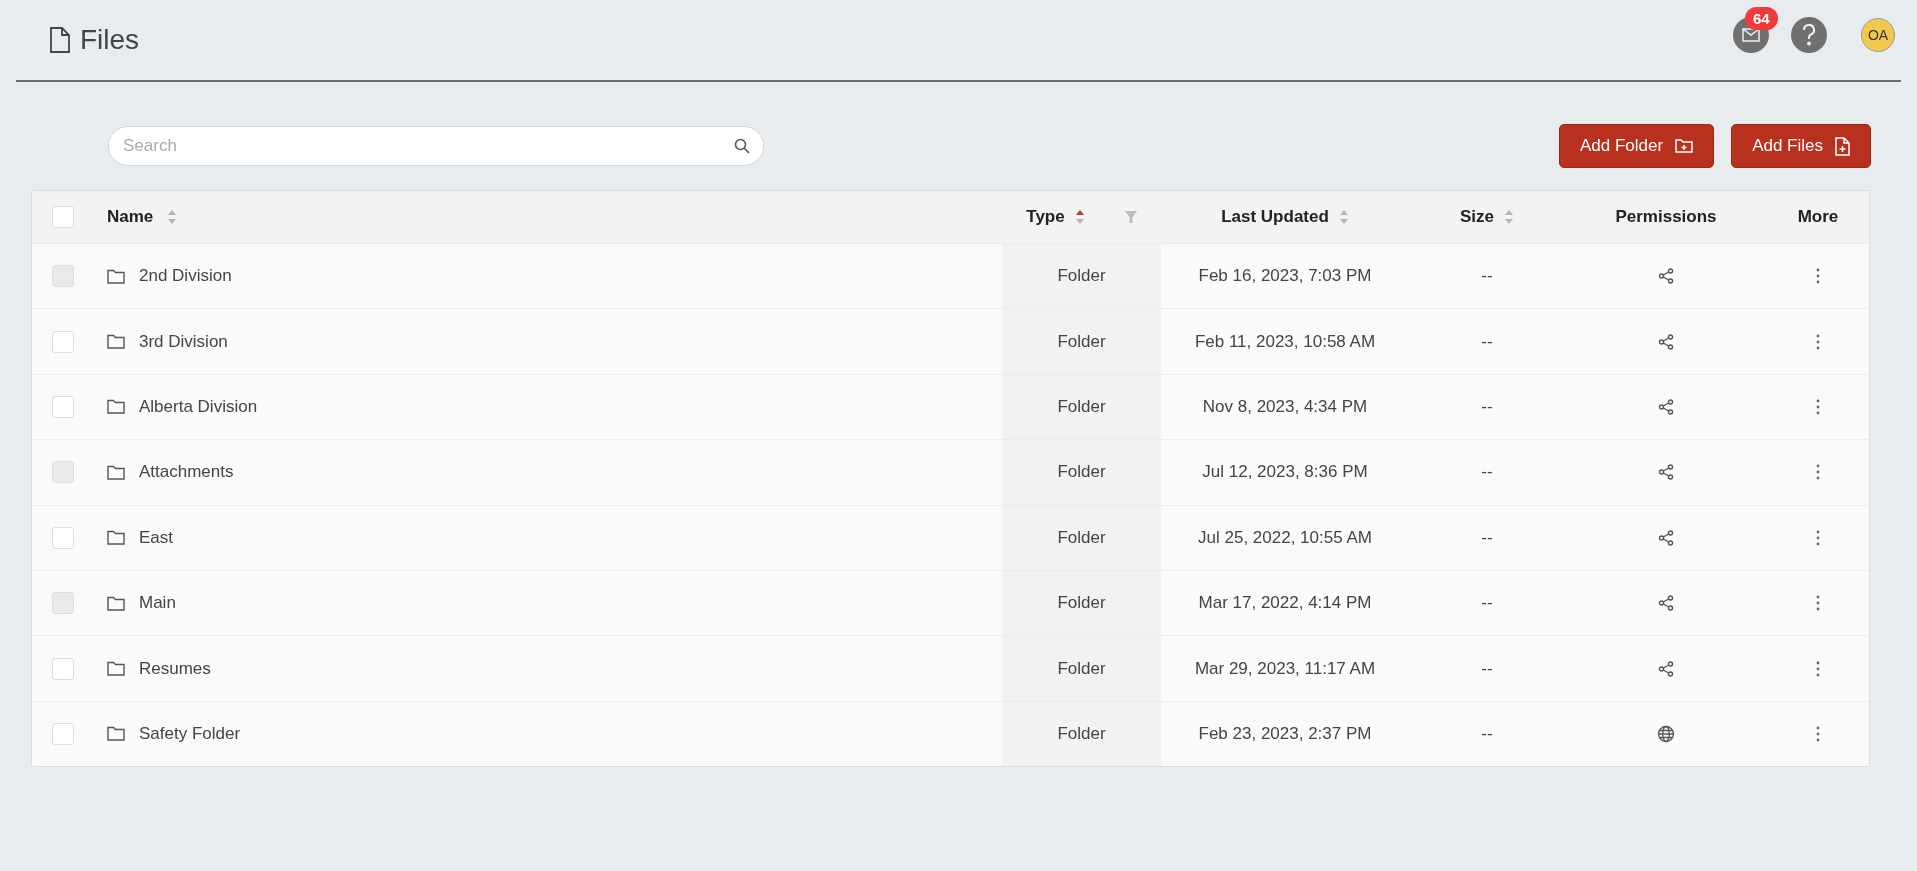 The width and height of the screenshot is (1917, 871). Describe the element at coordinates (60, 40) in the screenshot. I see `document-icon` at that location.